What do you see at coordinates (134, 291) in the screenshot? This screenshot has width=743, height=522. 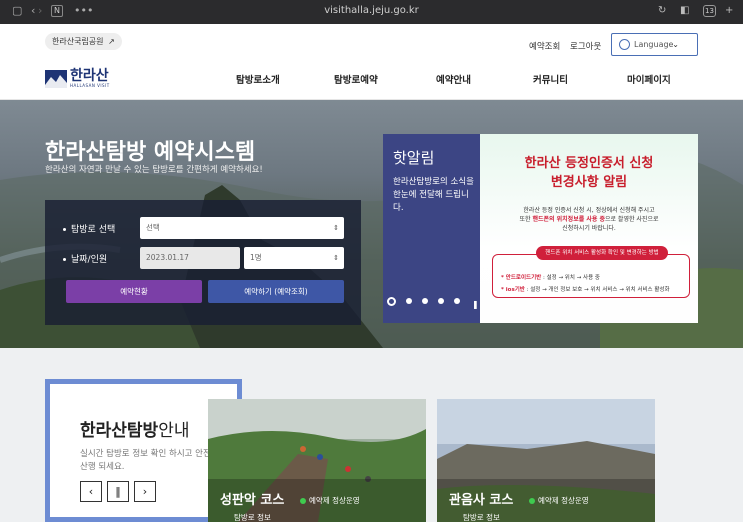 I see `reservation-status-button: 예약현황` at bounding box center [134, 291].